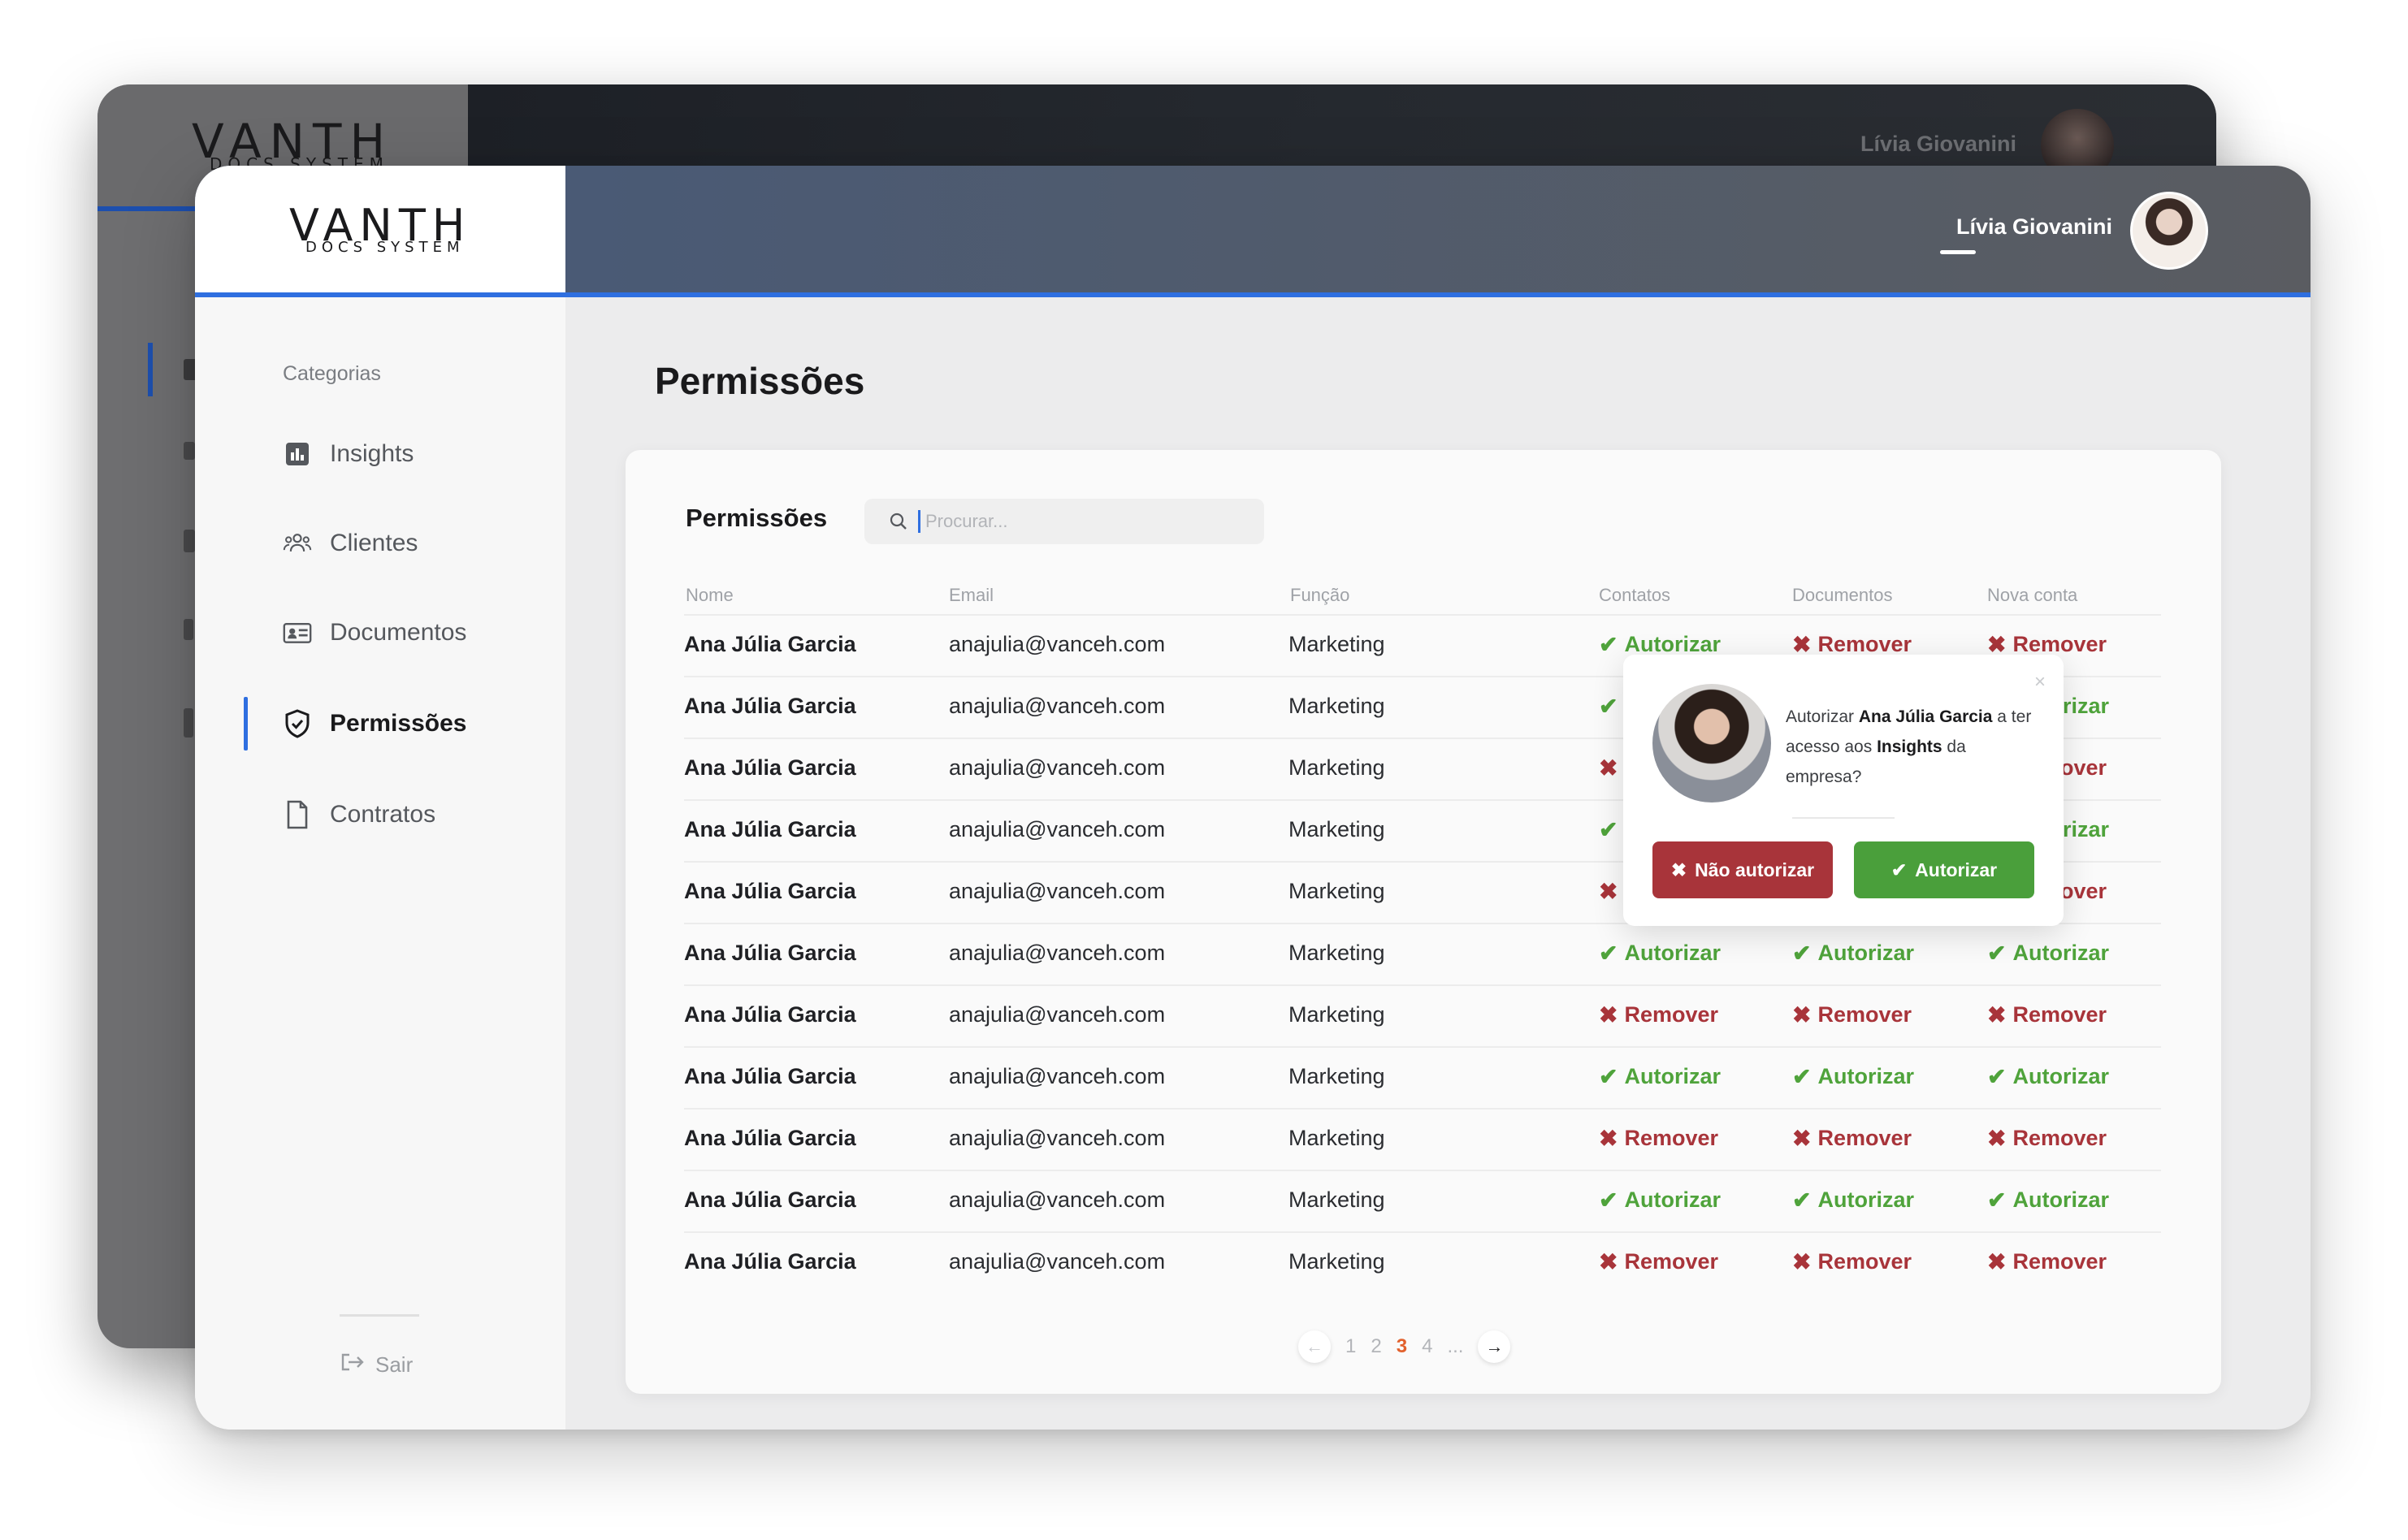 The height and width of the screenshot is (1540, 2408). What do you see at coordinates (379, 1315) in the screenshot?
I see `sidebar-divider` at bounding box center [379, 1315].